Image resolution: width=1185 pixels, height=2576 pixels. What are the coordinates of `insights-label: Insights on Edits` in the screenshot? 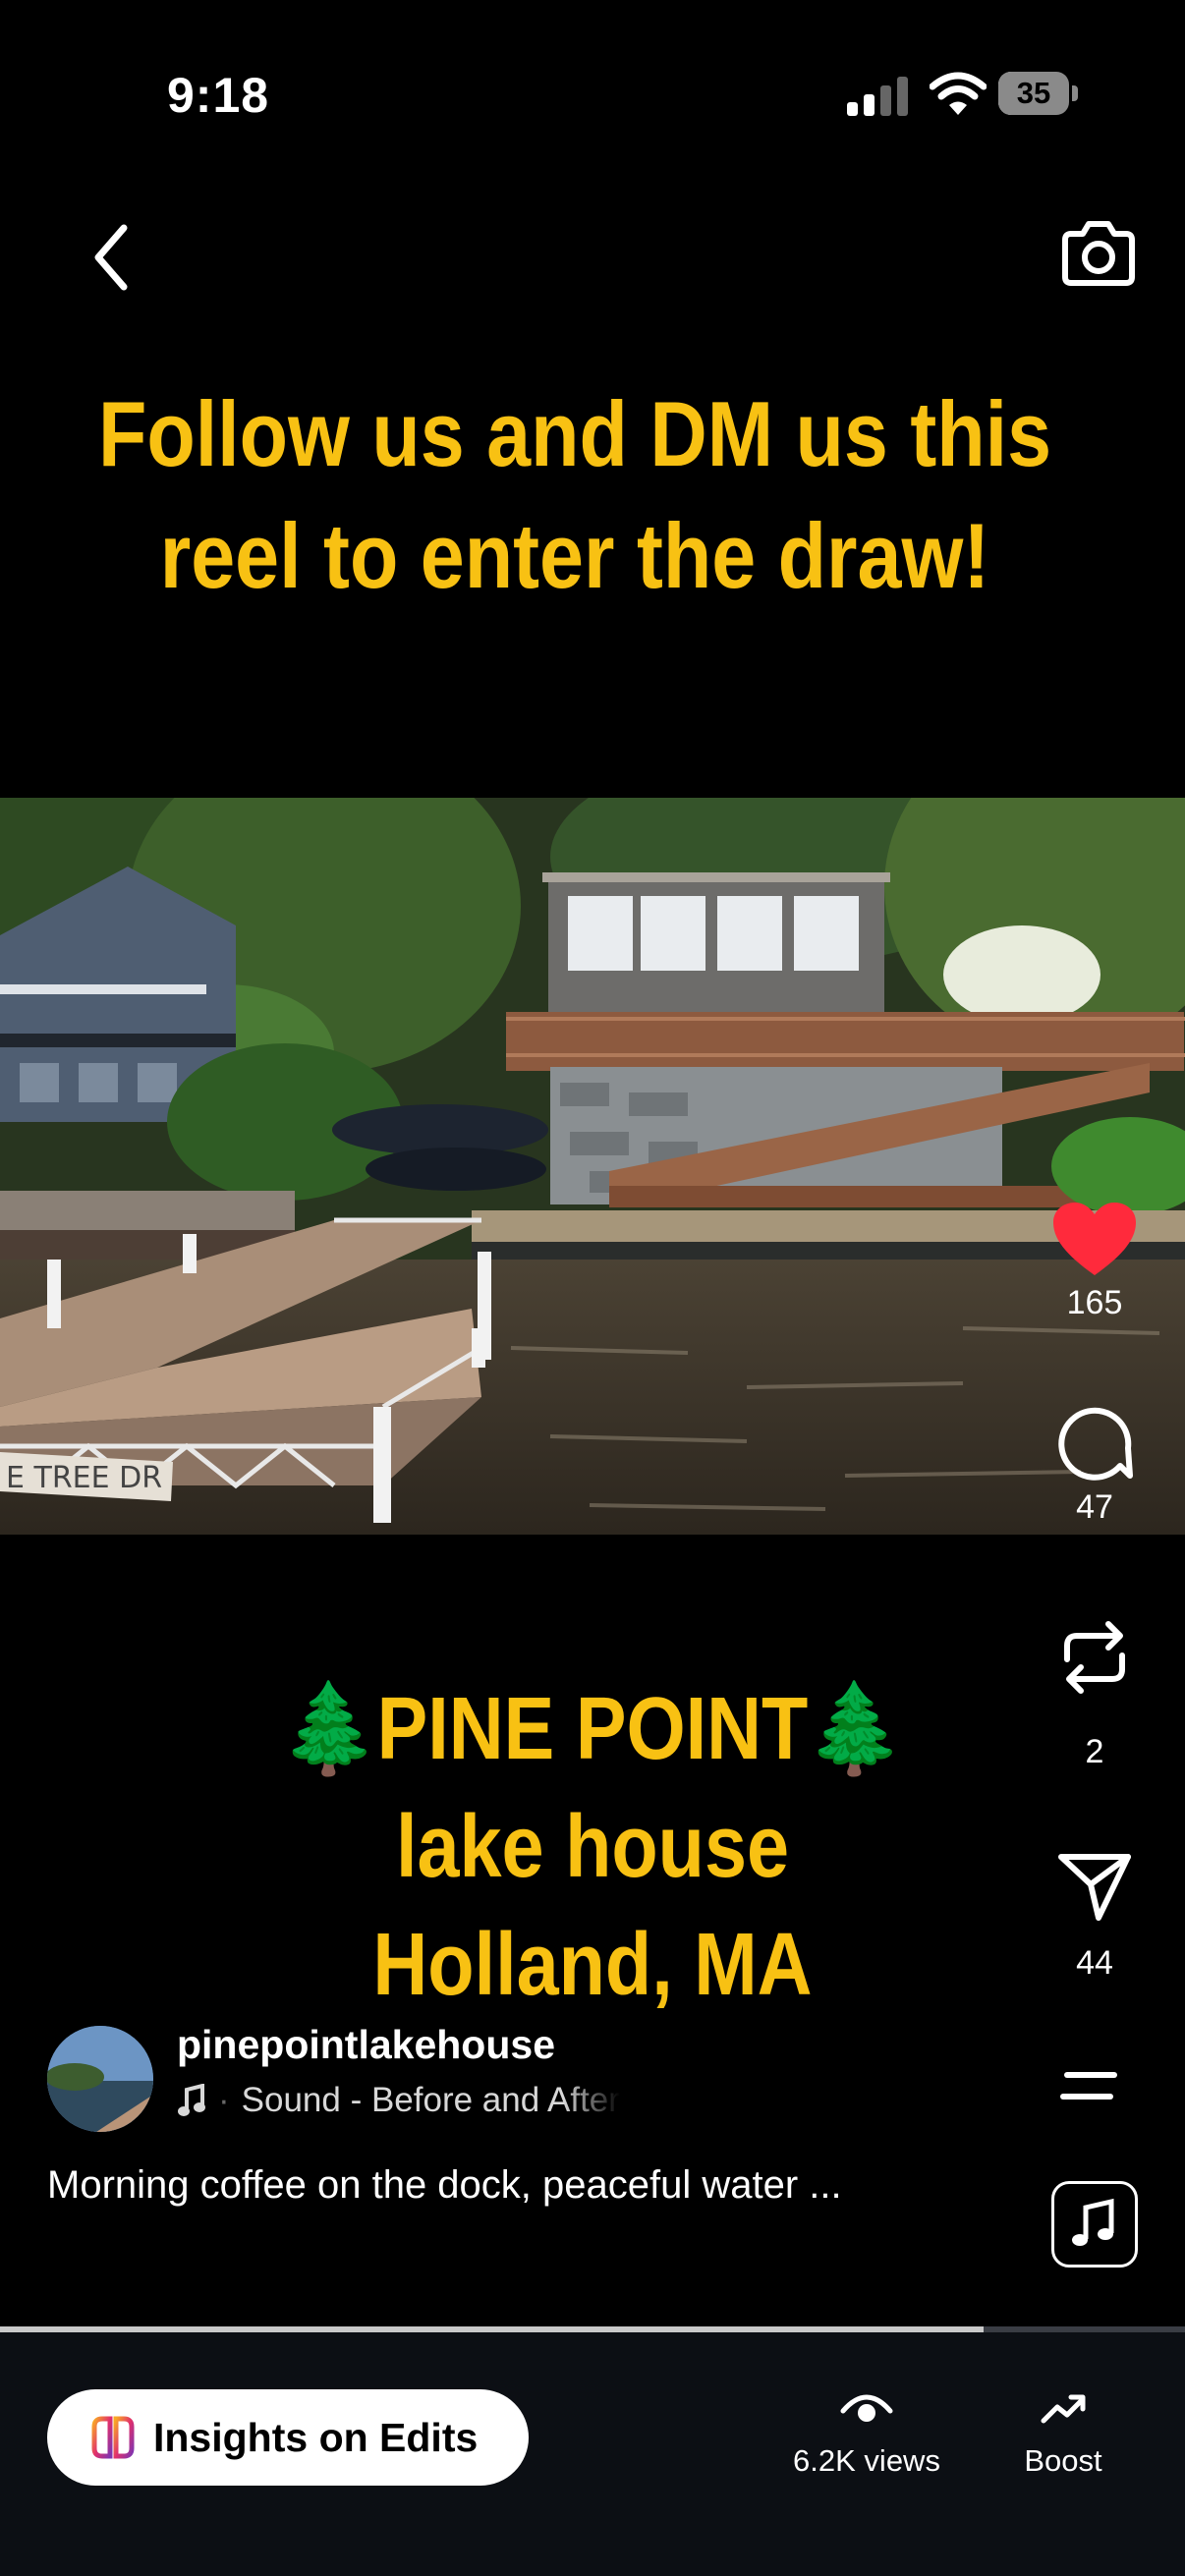 It's located at (316, 2437).